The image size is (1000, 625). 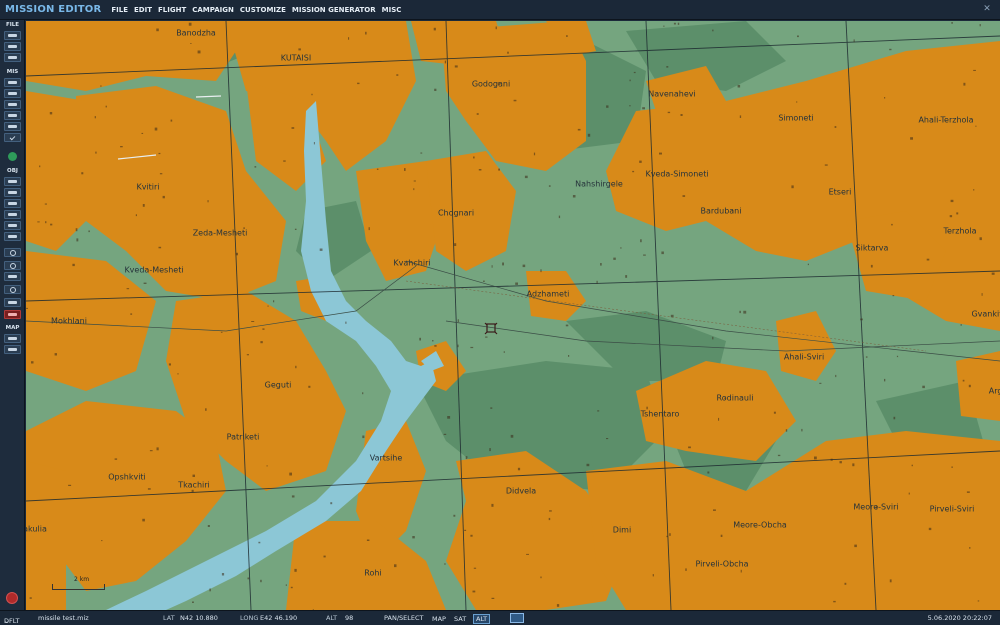 I want to click on town-label: Nahshirgele, so click(x=599, y=184).